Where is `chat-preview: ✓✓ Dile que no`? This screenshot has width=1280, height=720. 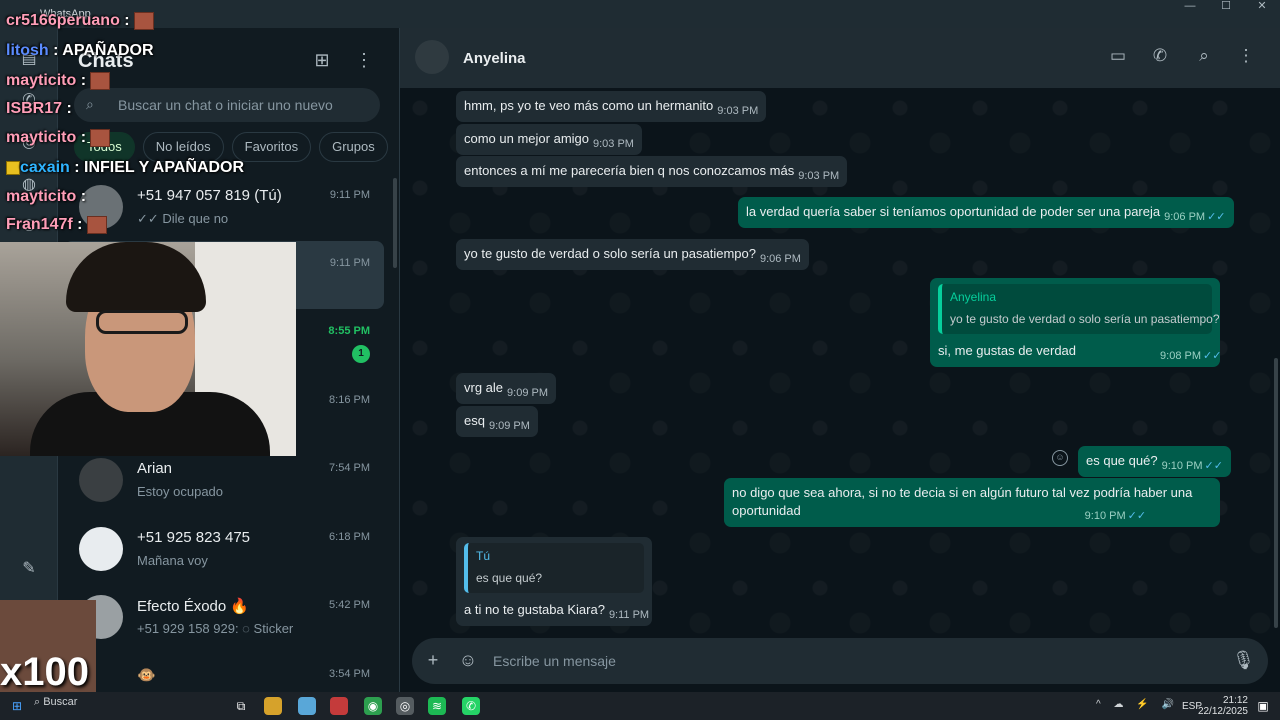 chat-preview: ✓✓ Dile que no is located at coordinates (183, 218).